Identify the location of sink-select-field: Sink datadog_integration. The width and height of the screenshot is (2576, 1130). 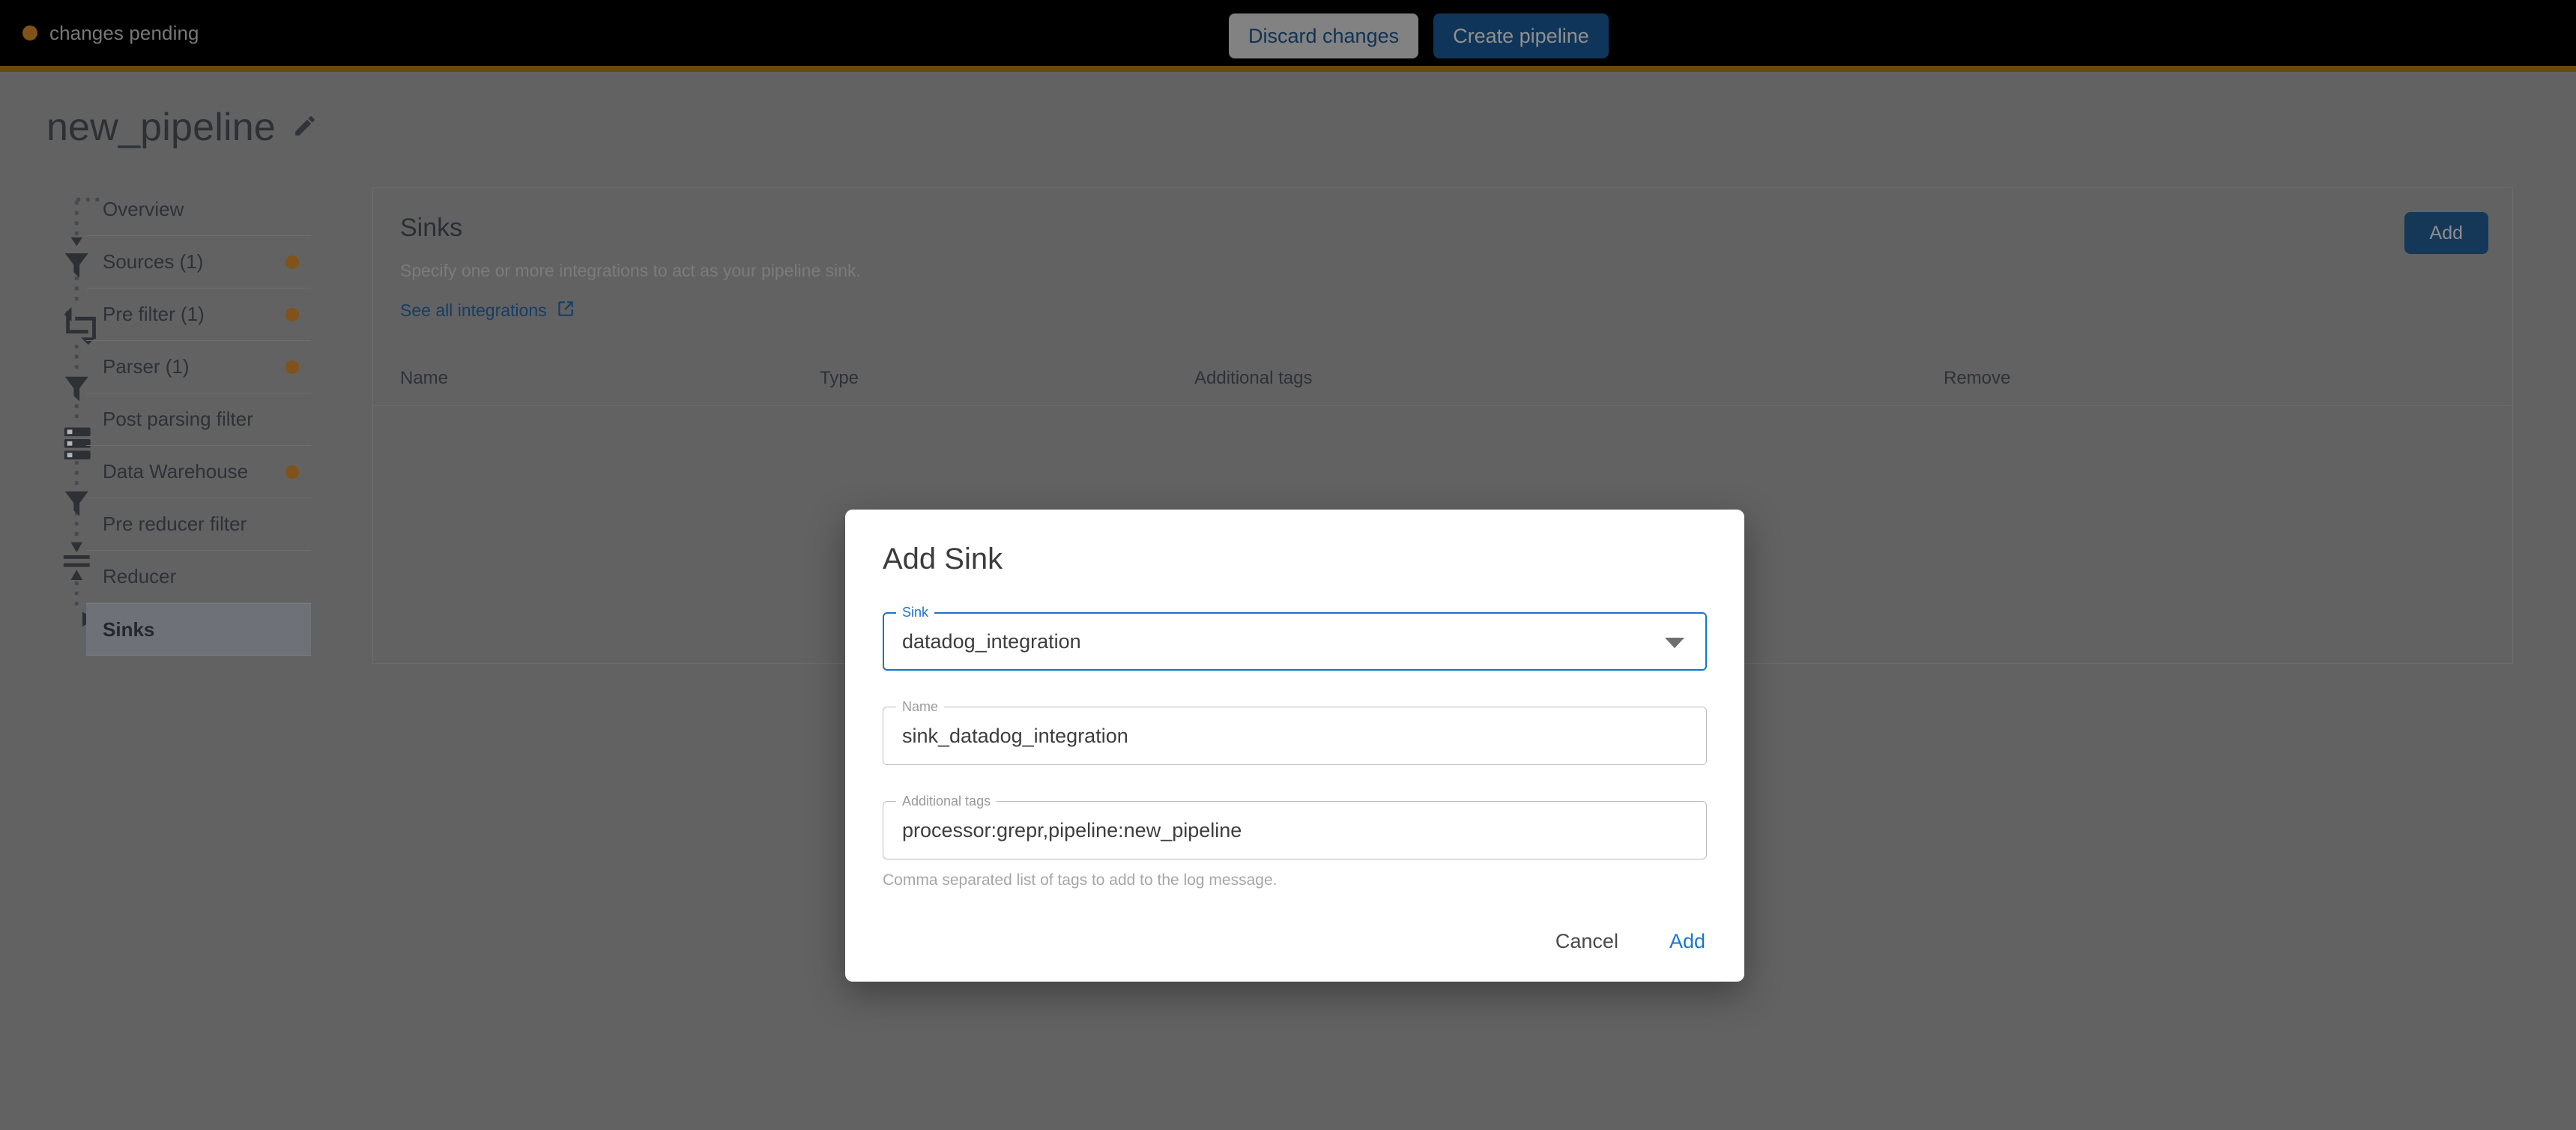
(1295, 637).